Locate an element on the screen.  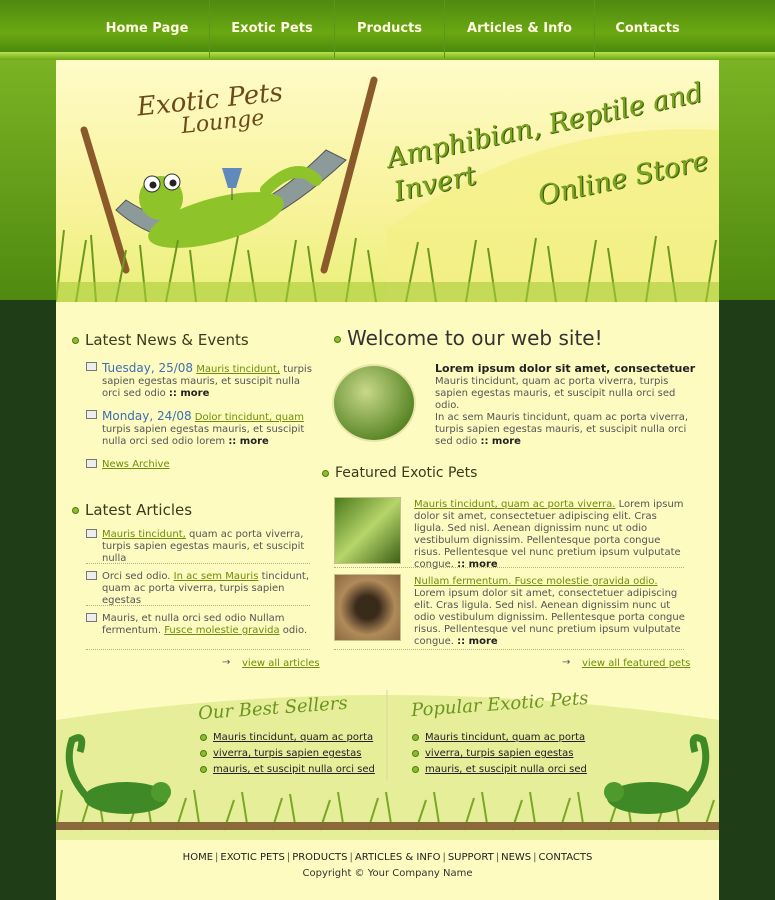
popular-pet-text: viverra, turpis sapien egestas is located at coordinates (499, 753).